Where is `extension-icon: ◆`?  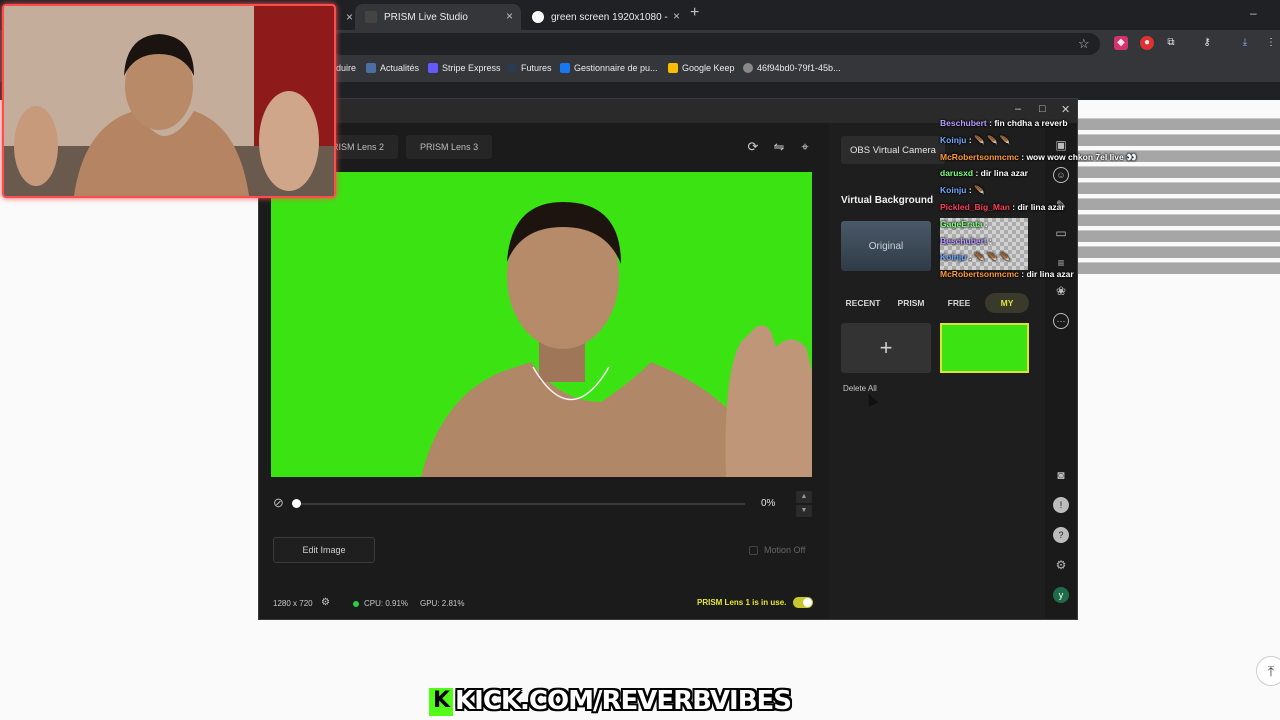 extension-icon: ◆ is located at coordinates (1121, 43).